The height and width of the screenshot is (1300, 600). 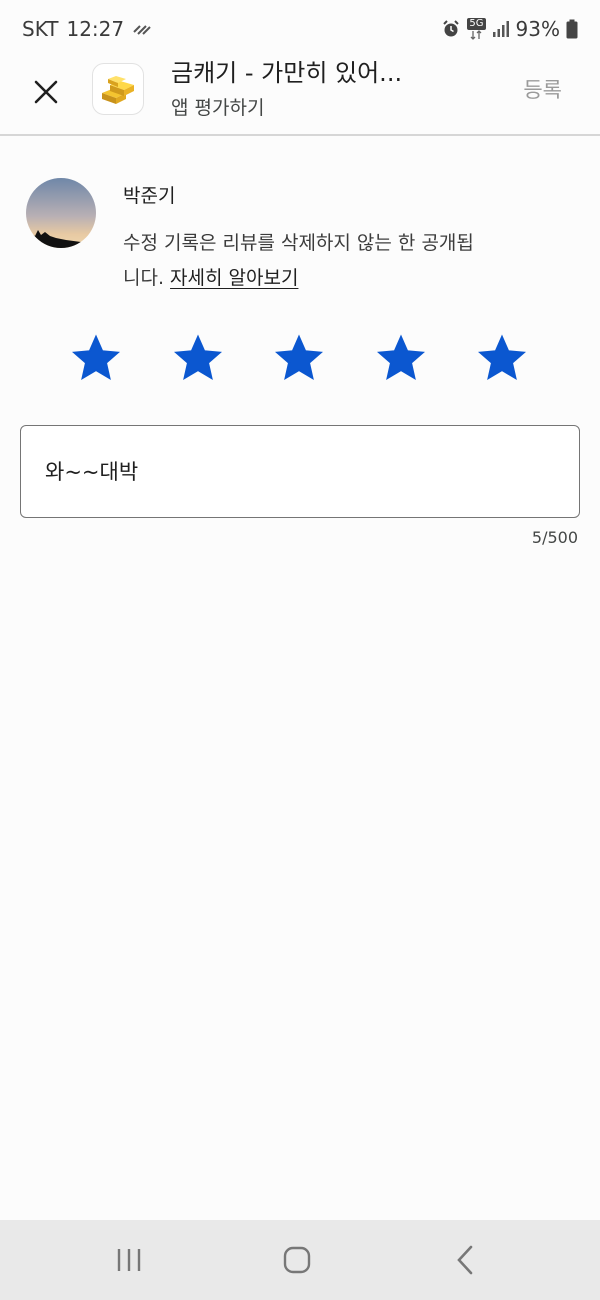 I want to click on gold-bars-icon, so click(x=118, y=90).